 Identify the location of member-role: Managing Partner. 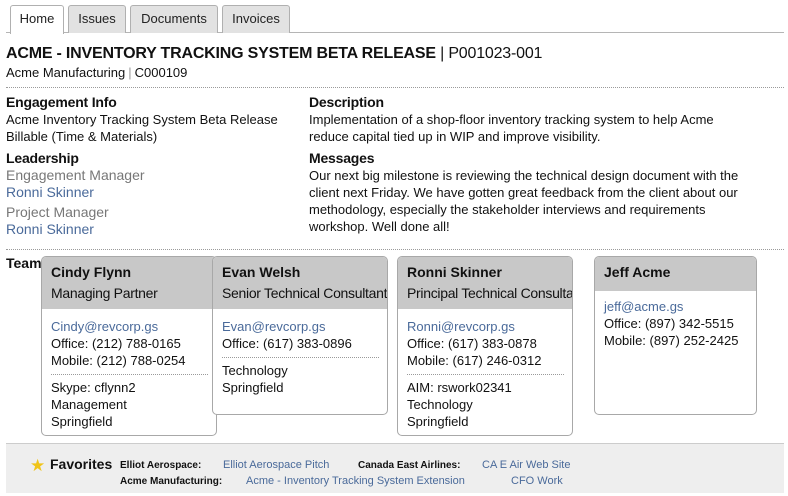
(104, 293).